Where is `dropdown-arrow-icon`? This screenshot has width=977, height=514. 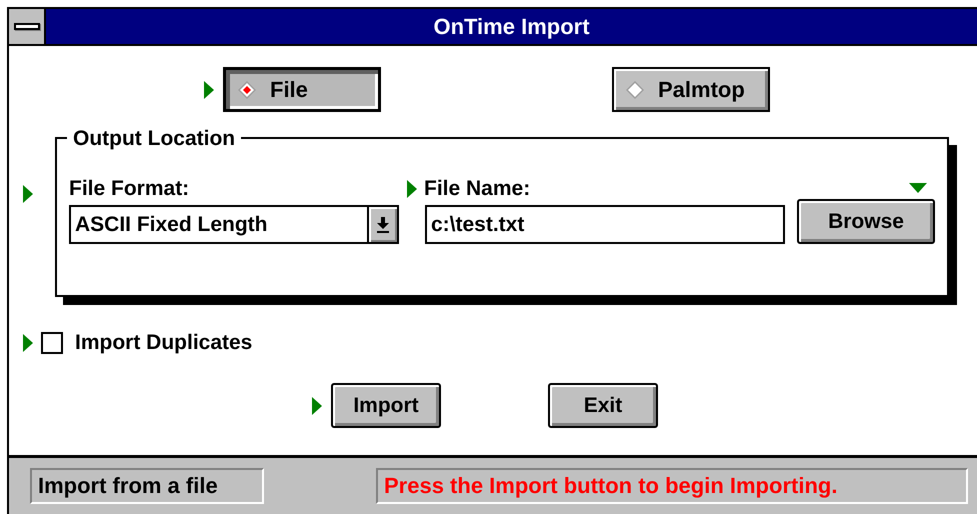
dropdown-arrow-icon is located at coordinates (383, 224).